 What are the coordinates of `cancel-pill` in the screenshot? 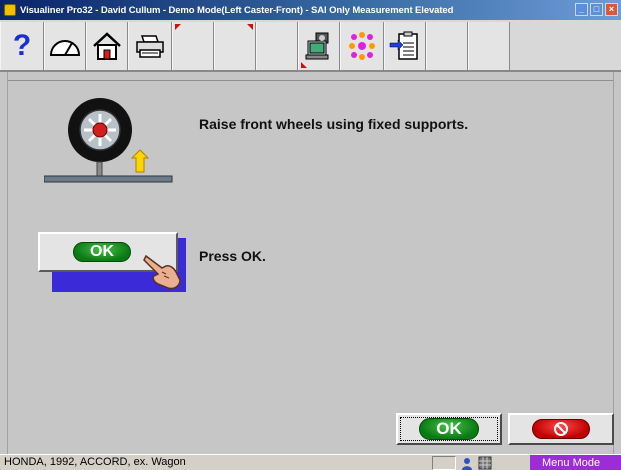 It's located at (561, 429).